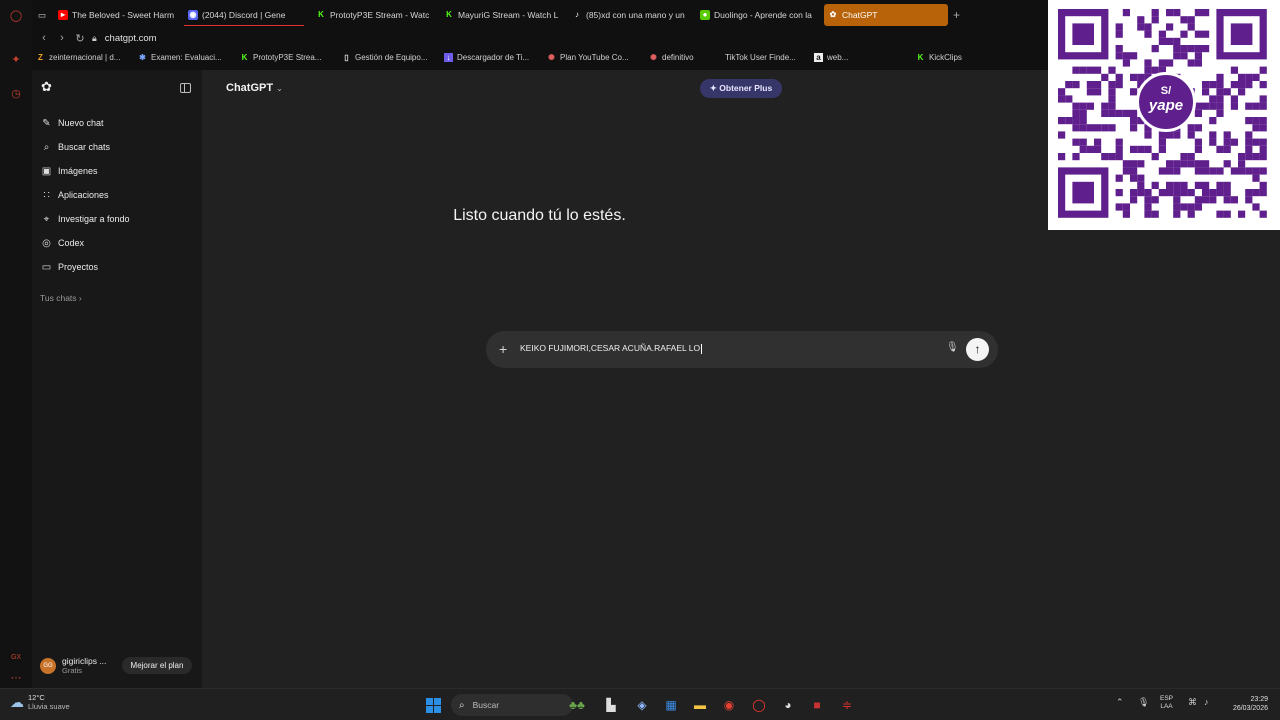  I want to click on url-field: chatgpt.com, so click(131, 38).